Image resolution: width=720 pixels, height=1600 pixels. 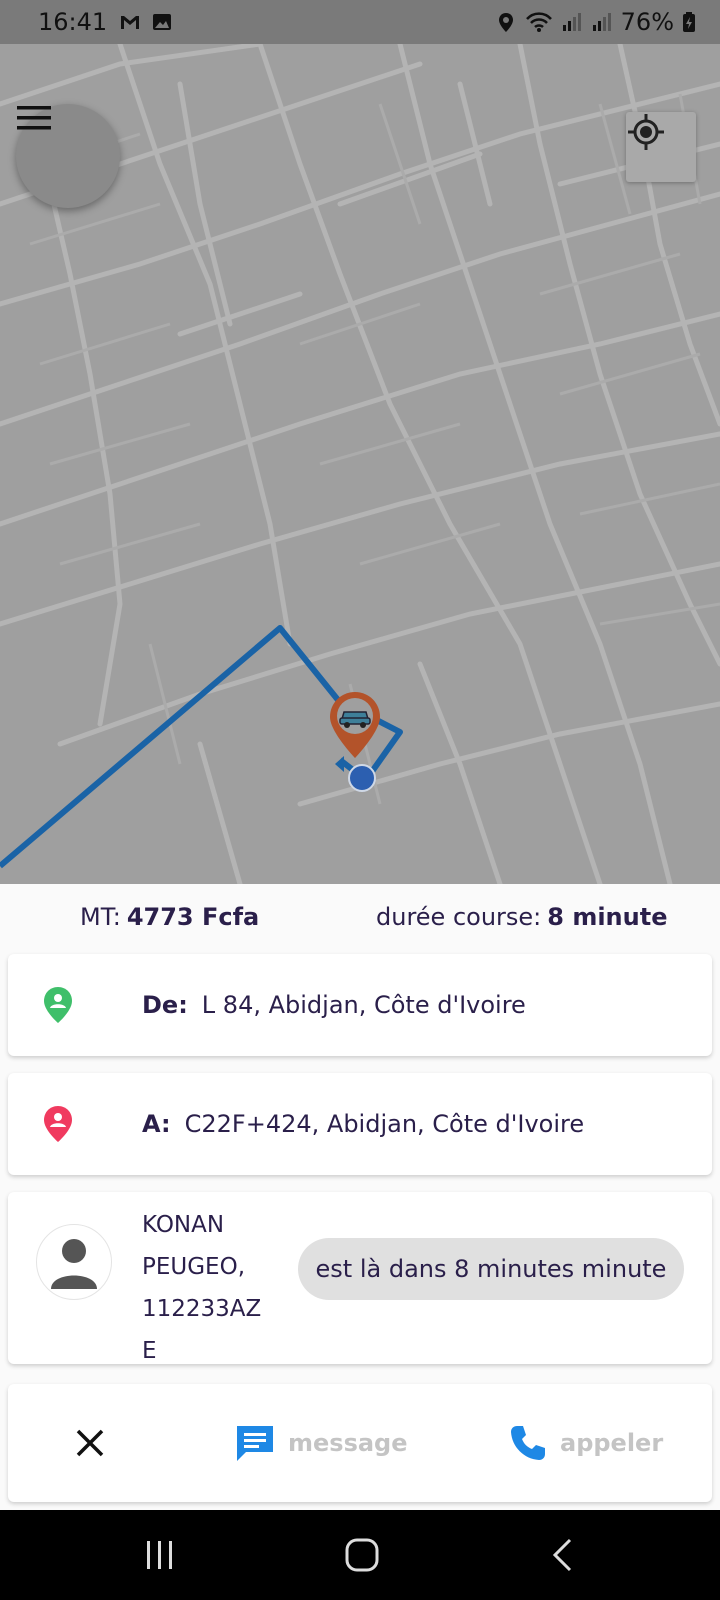 What do you see at coordinates (204, 1288) in the screenshot?
I see `driver-info: KONAN PEUGEO, 112233AZE` at bounding box center [204, 1288].